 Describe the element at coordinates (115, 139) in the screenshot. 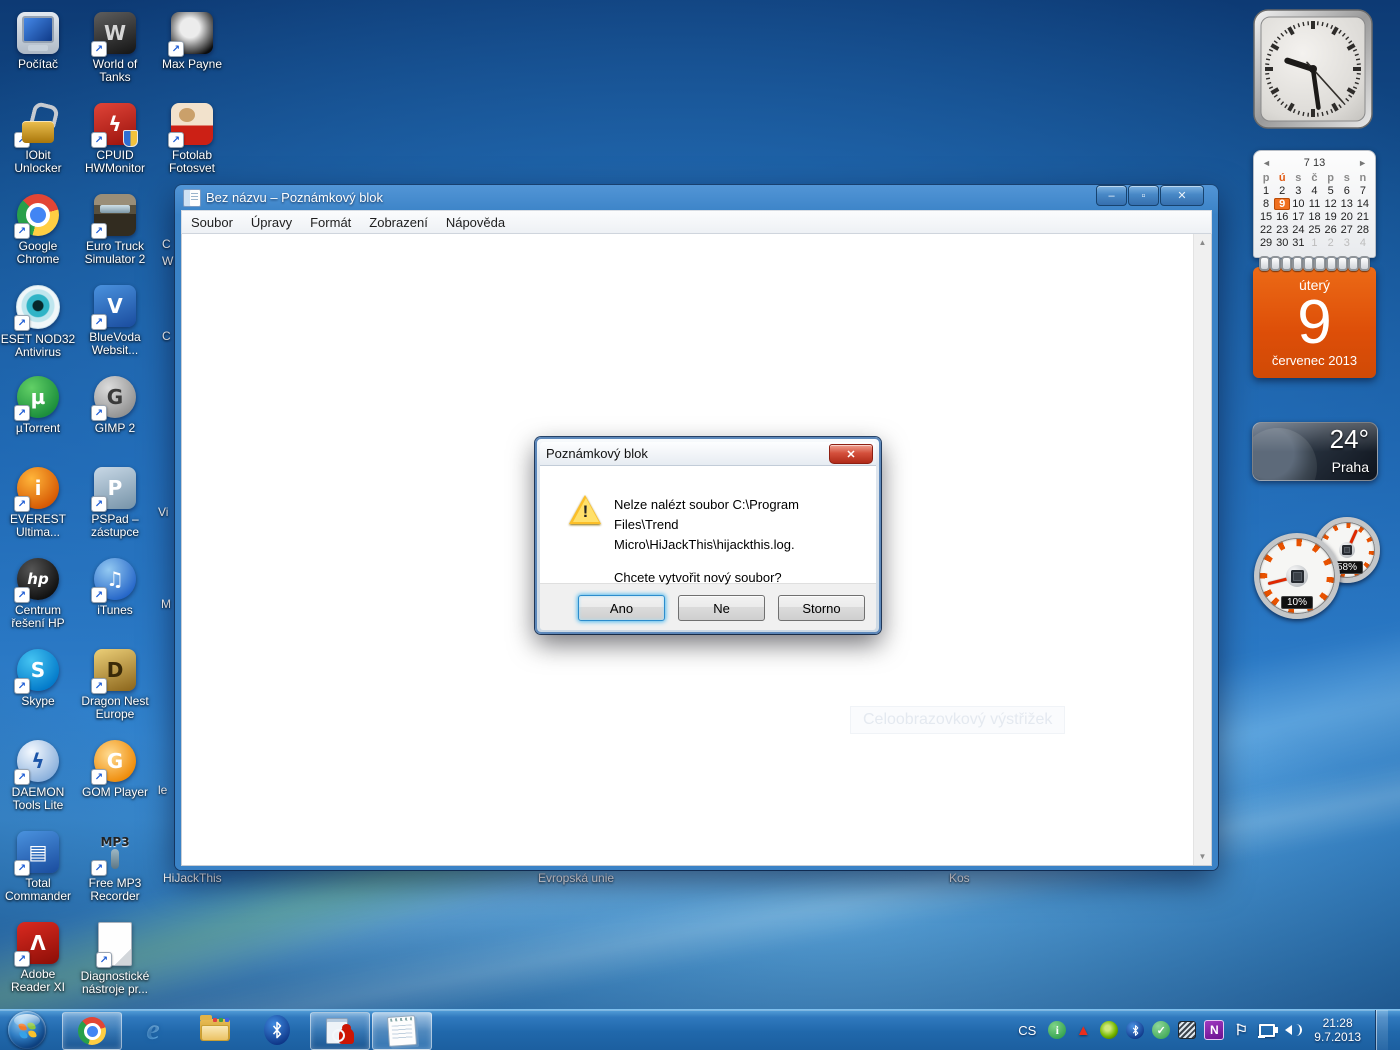

I see `desktop-icon-cpuid-hwmonitor: ϟ ↗ CPUID HWMonitor` at that location.